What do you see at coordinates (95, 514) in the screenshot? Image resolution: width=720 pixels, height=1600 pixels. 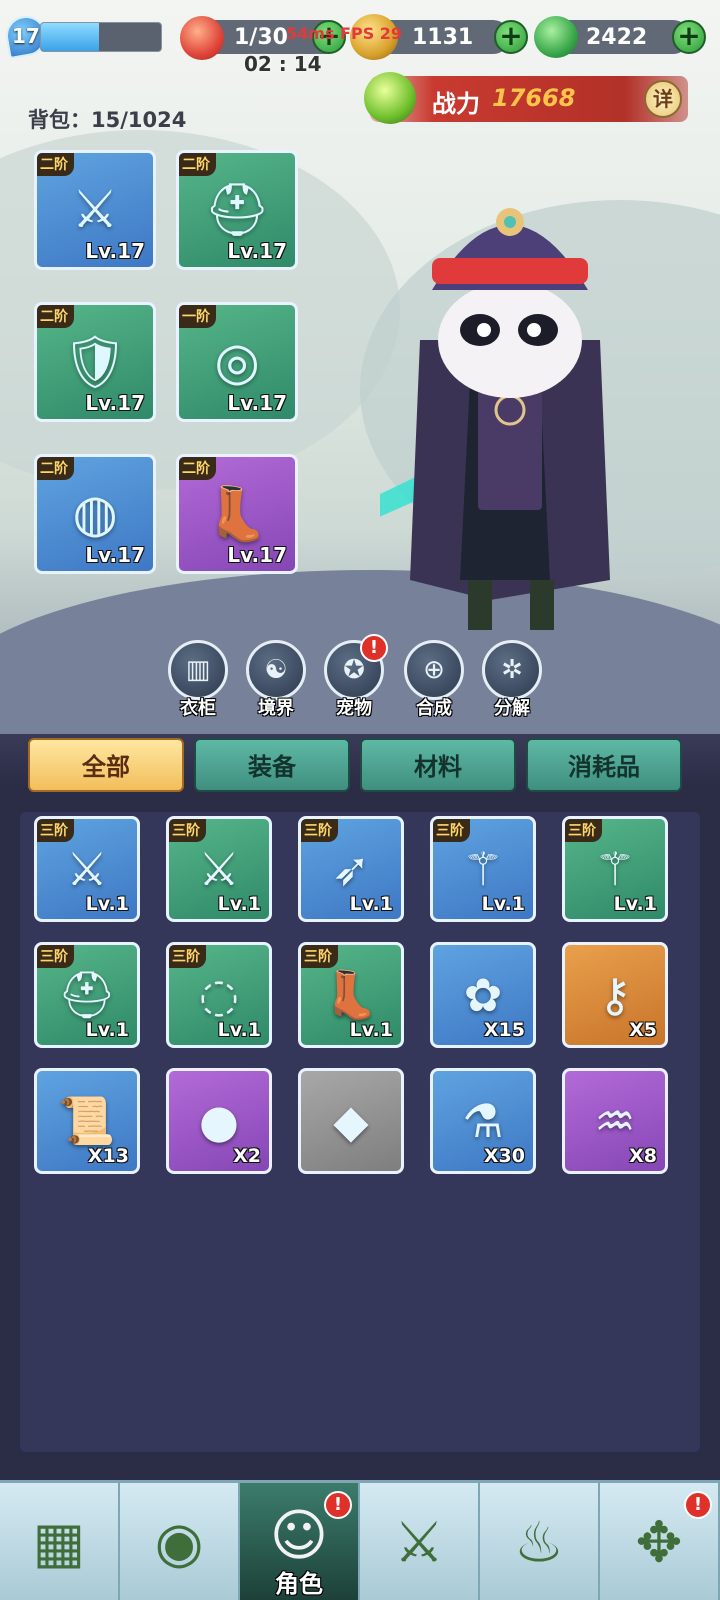 I see `equip-slot: ◍ 二阶 Lv.17` at bounding box center [95, 514].